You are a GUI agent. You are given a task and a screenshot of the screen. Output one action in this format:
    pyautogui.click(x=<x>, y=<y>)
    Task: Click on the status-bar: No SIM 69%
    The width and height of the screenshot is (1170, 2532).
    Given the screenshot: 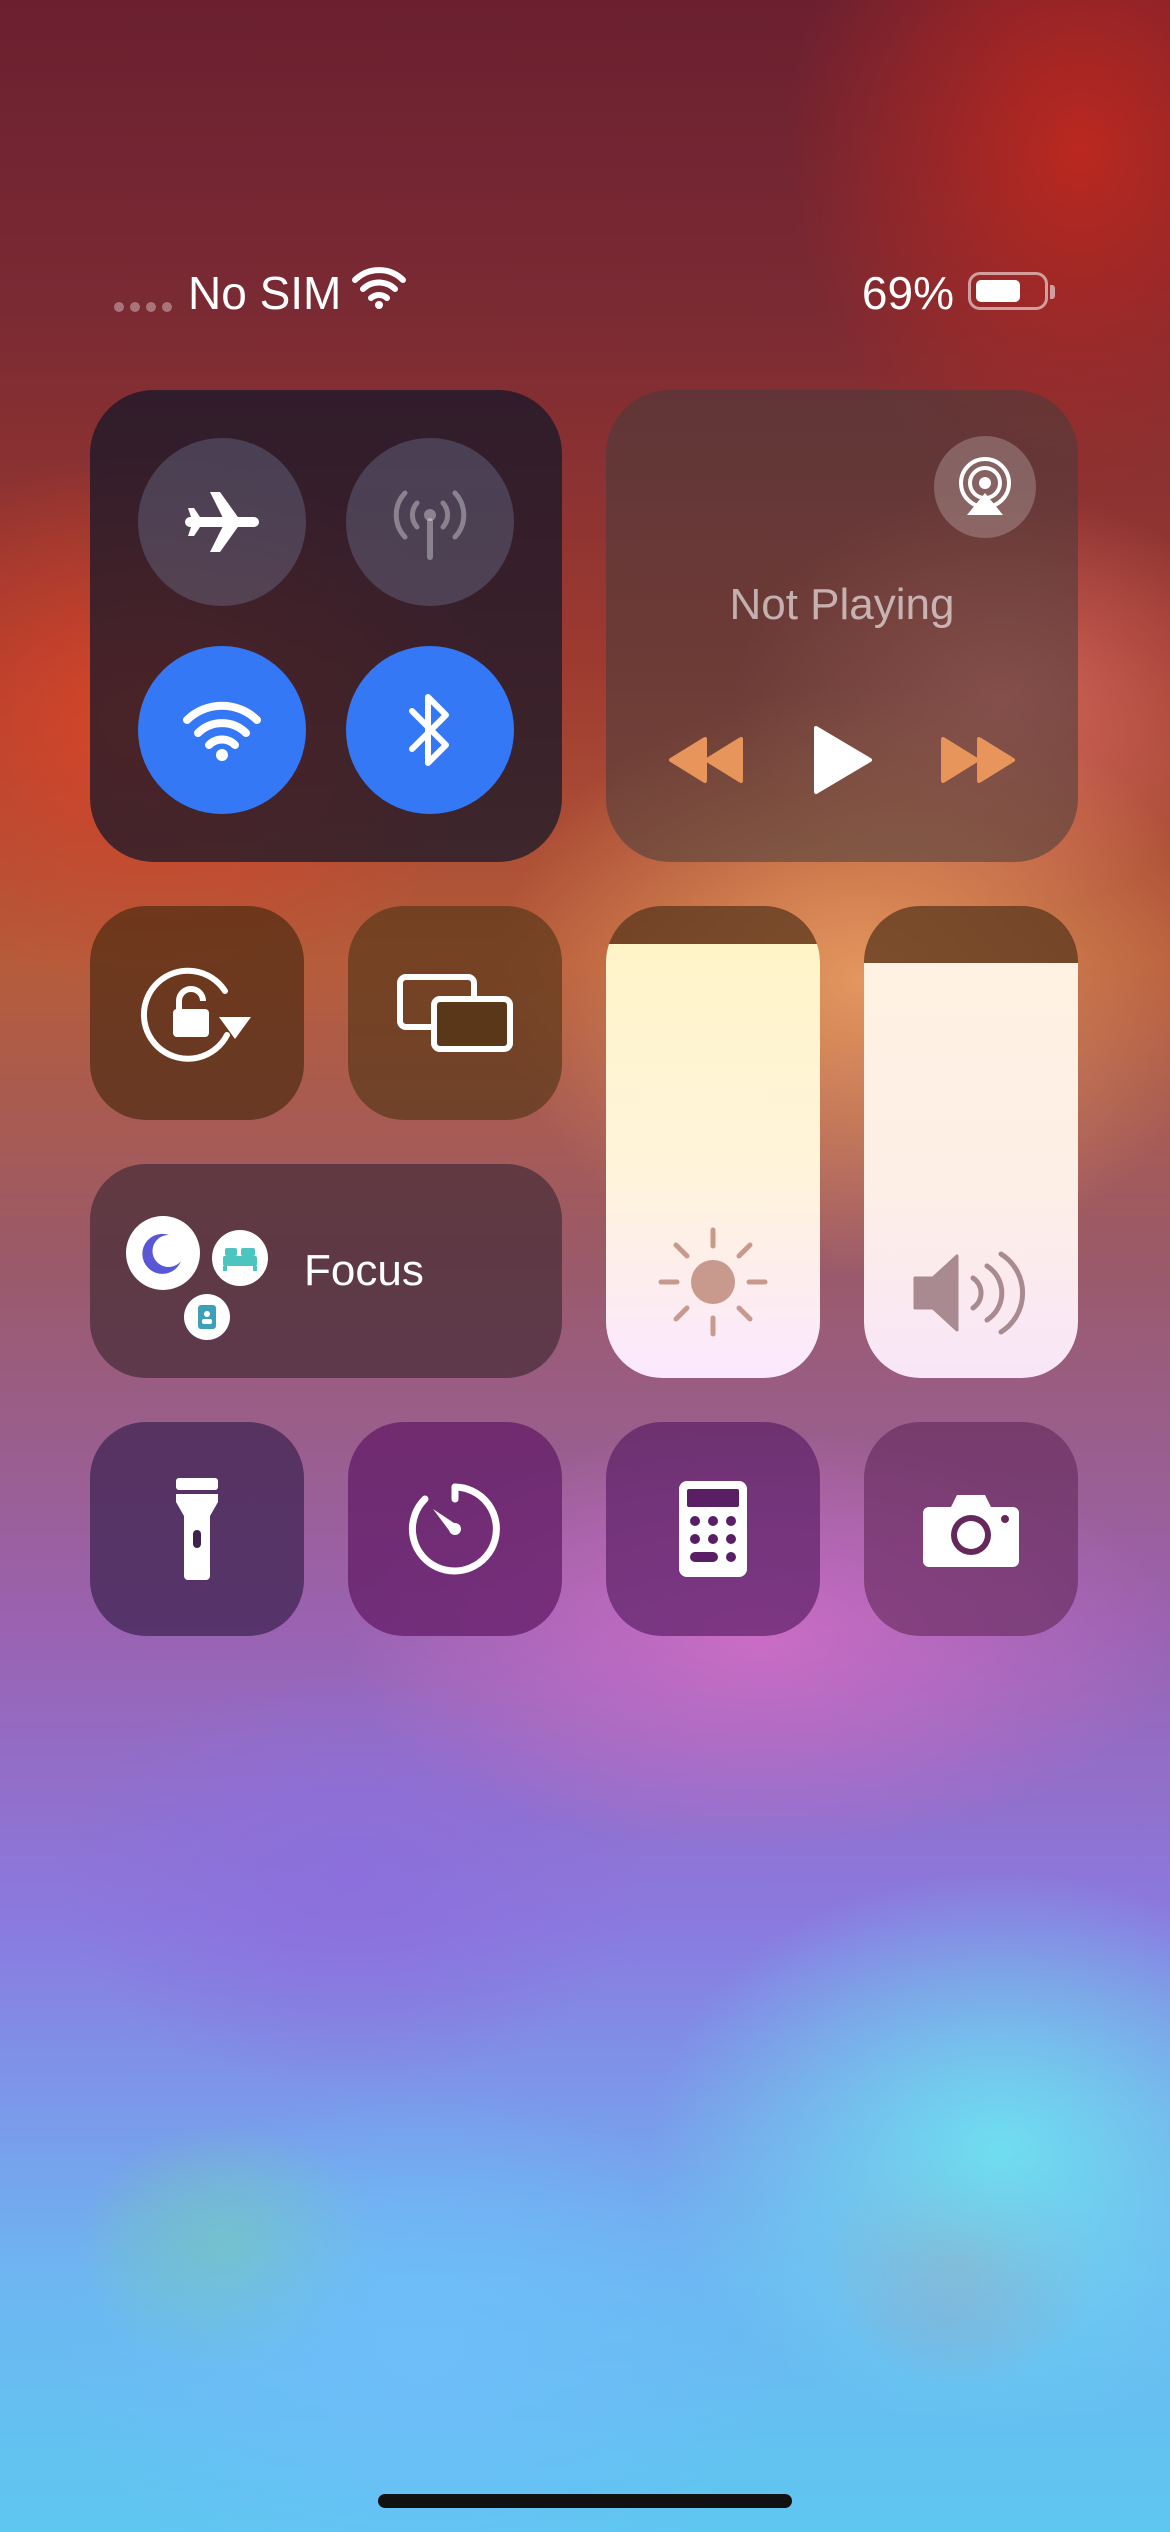 What is the action you would take?
    pyautogui.click(x=585, y=292)
    